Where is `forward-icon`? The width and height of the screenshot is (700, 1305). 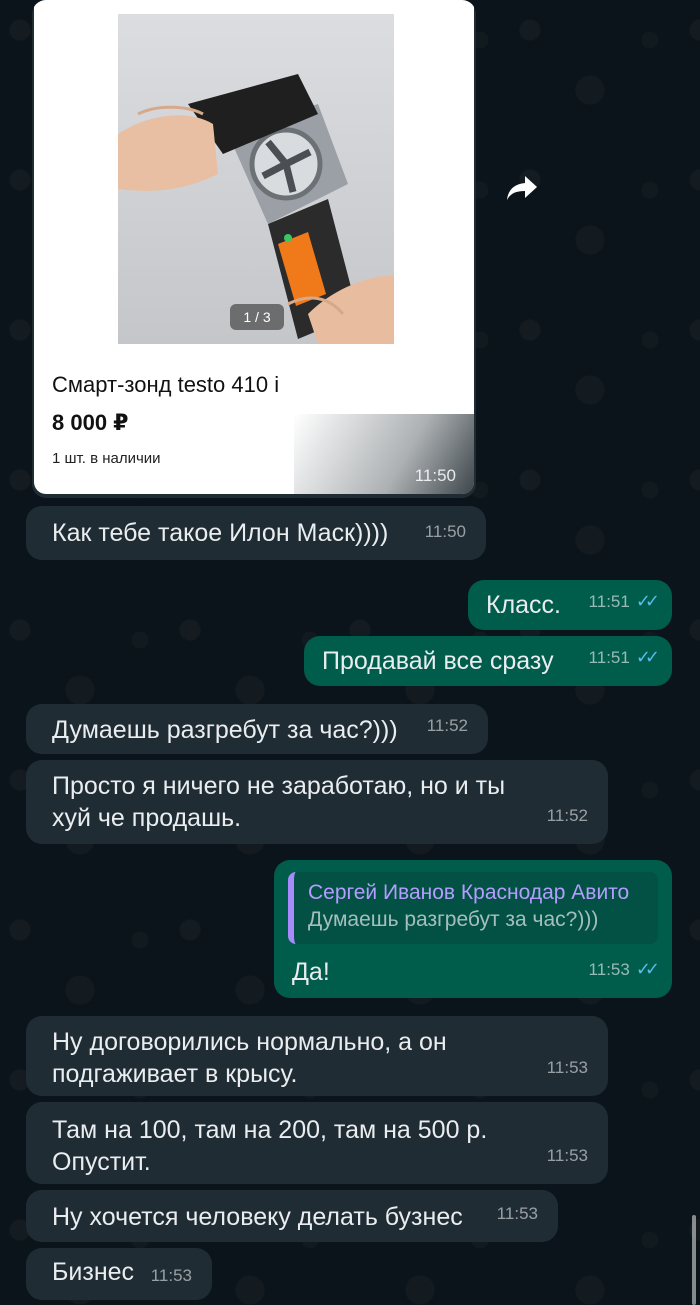 forward-icon is located at coordinates (522, 188).